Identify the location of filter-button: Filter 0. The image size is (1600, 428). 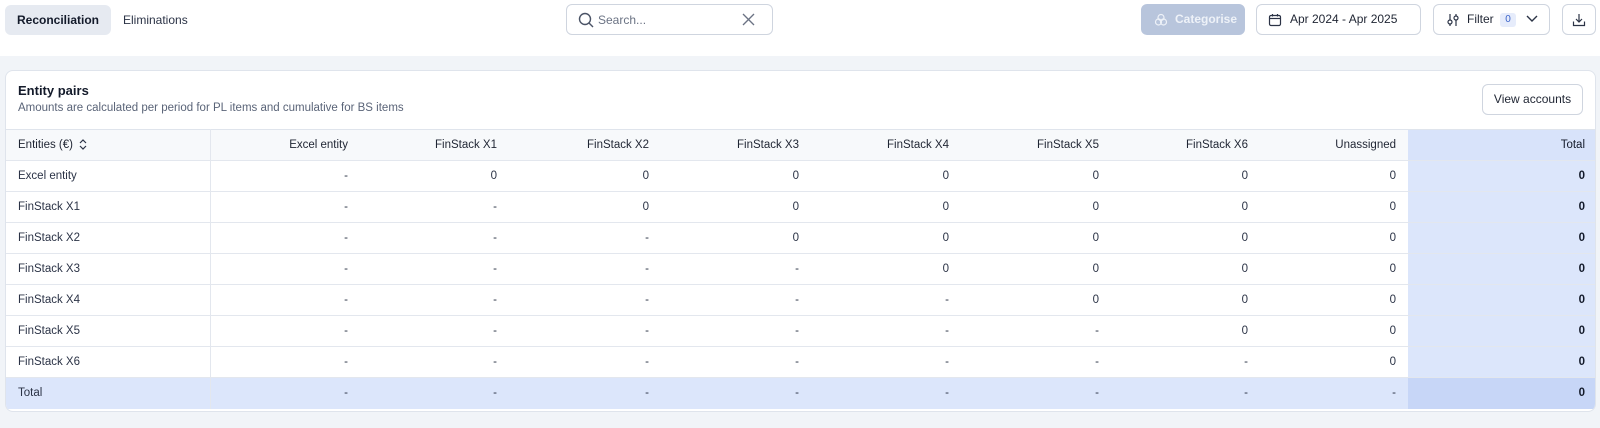
(1491, 19).